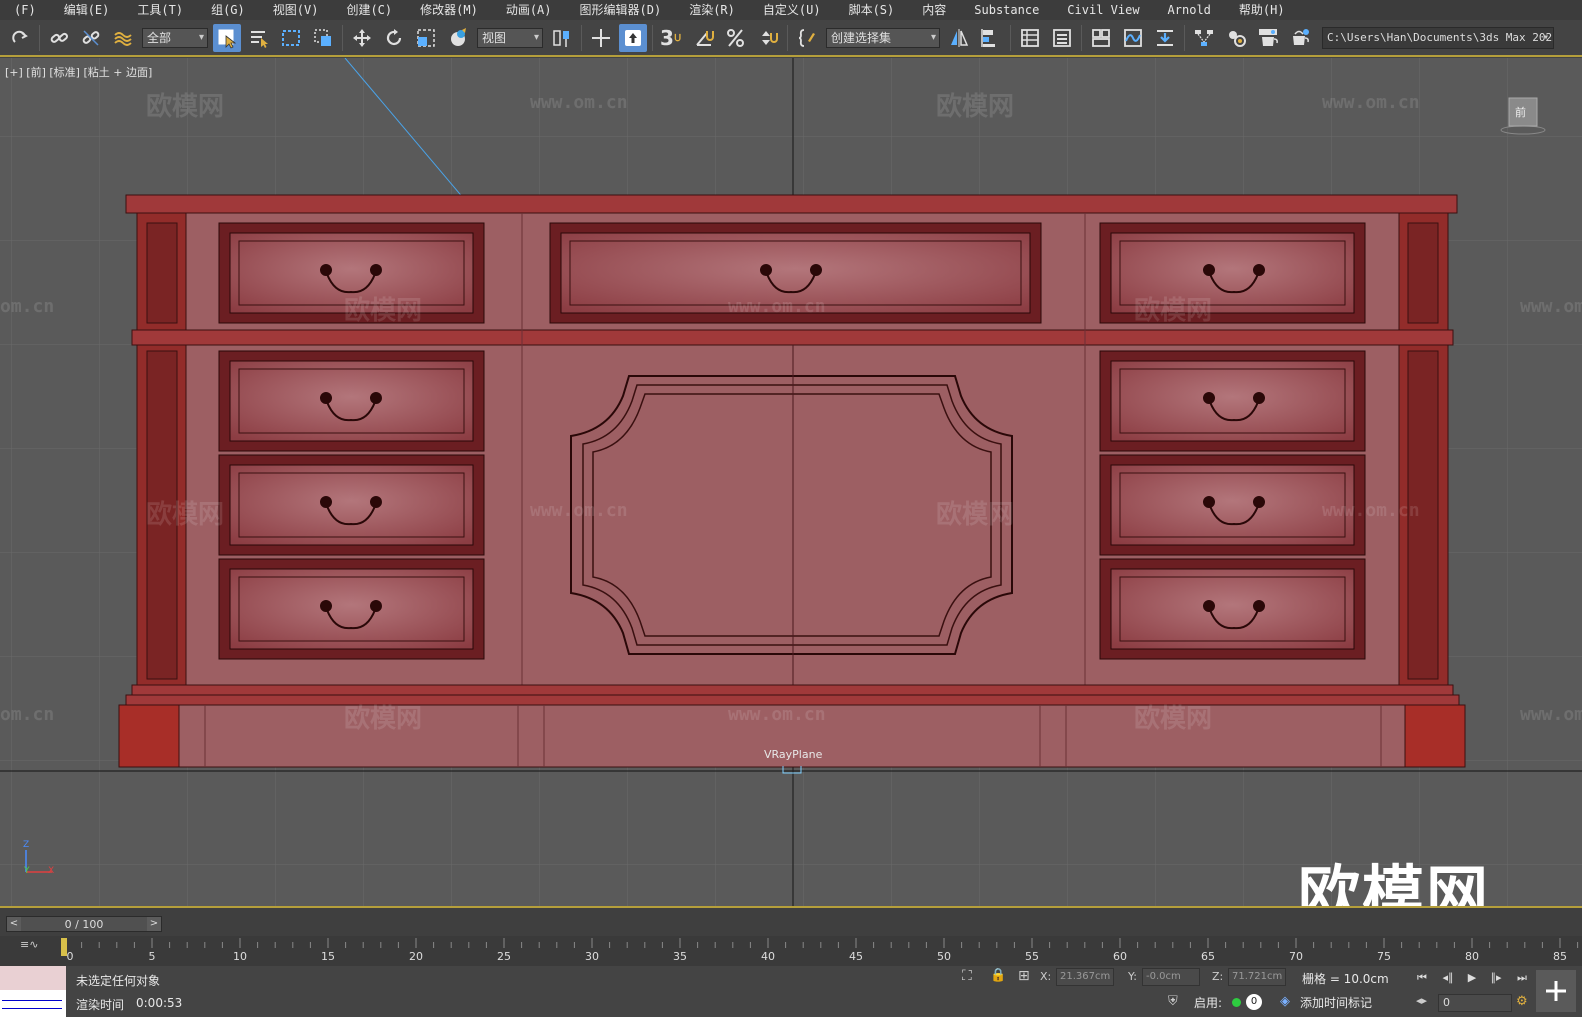  Describe the element at coordinates (1103, 10) in the screenshot. I see `menu-item: Civil View` at that location.